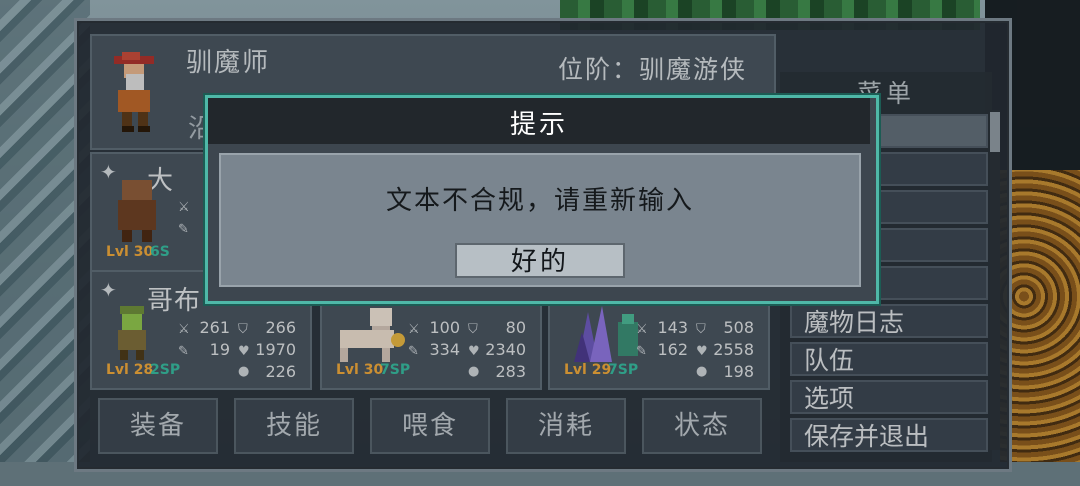  What do you see at coordinates (538, 125) in the screenshot?
I see `dialog-title: 提示` at bounding box center [538, 125].